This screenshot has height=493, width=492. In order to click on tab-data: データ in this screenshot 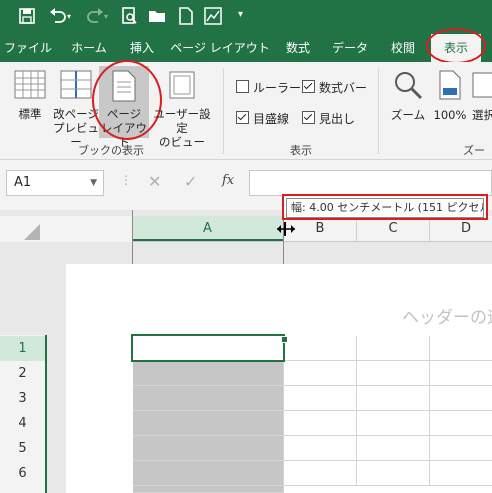, I will do `click(350, 48)`.